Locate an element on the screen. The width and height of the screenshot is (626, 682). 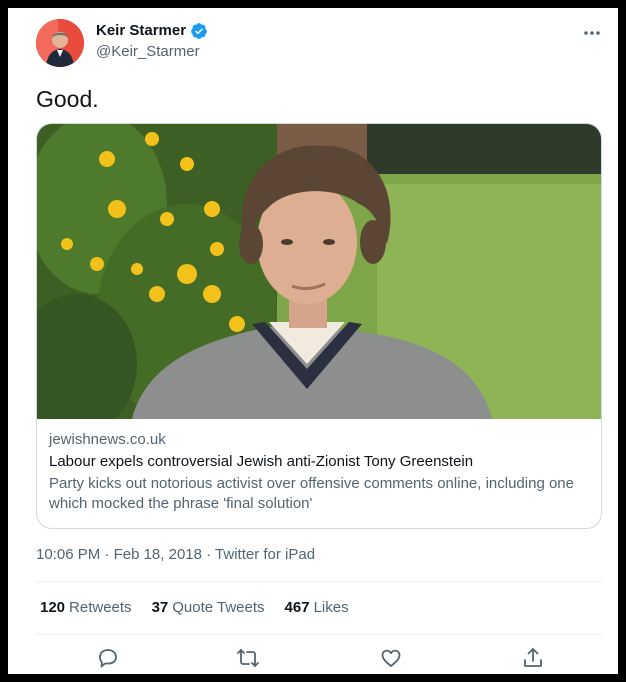
retweets-stat: 120 Retweets is located at coordinates (86, 608).